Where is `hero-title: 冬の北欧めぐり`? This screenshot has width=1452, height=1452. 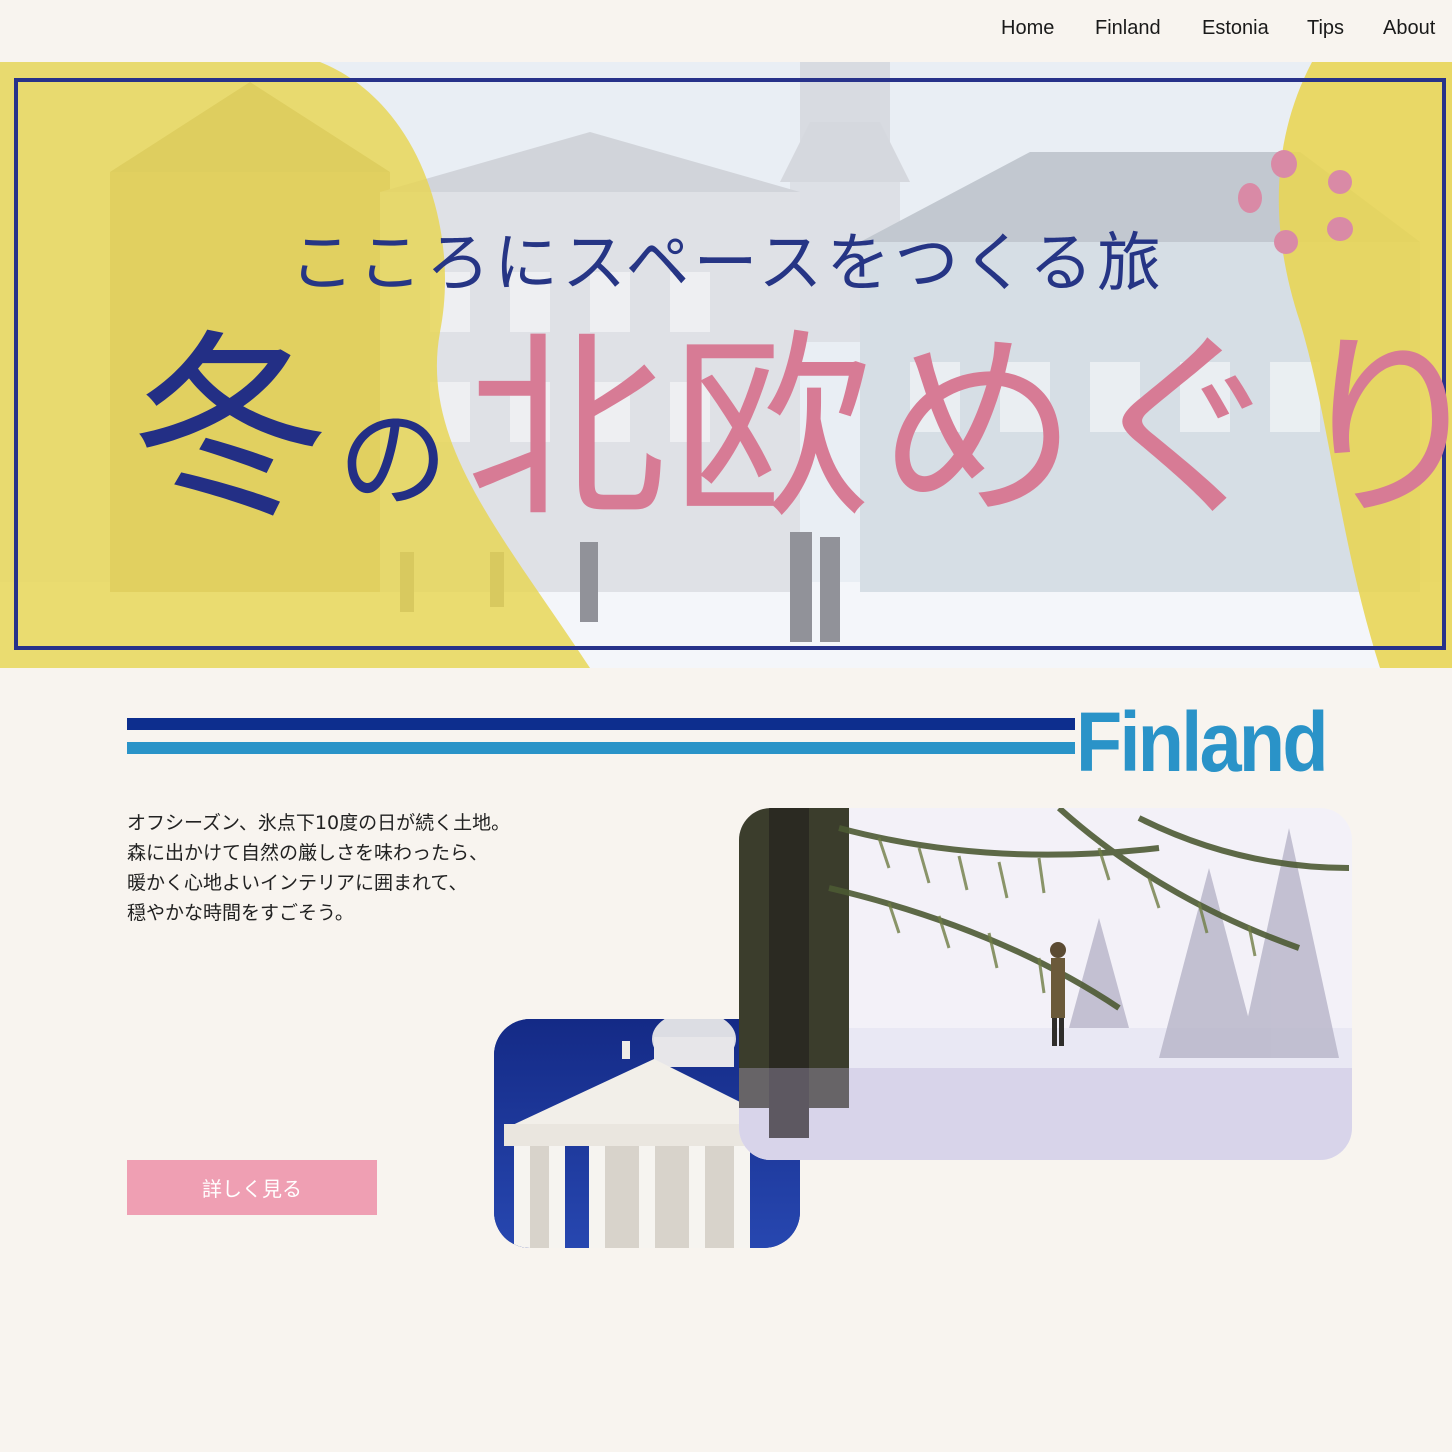 hero-title: 冬の北欧めぐり is located at coordinates (791, 430).